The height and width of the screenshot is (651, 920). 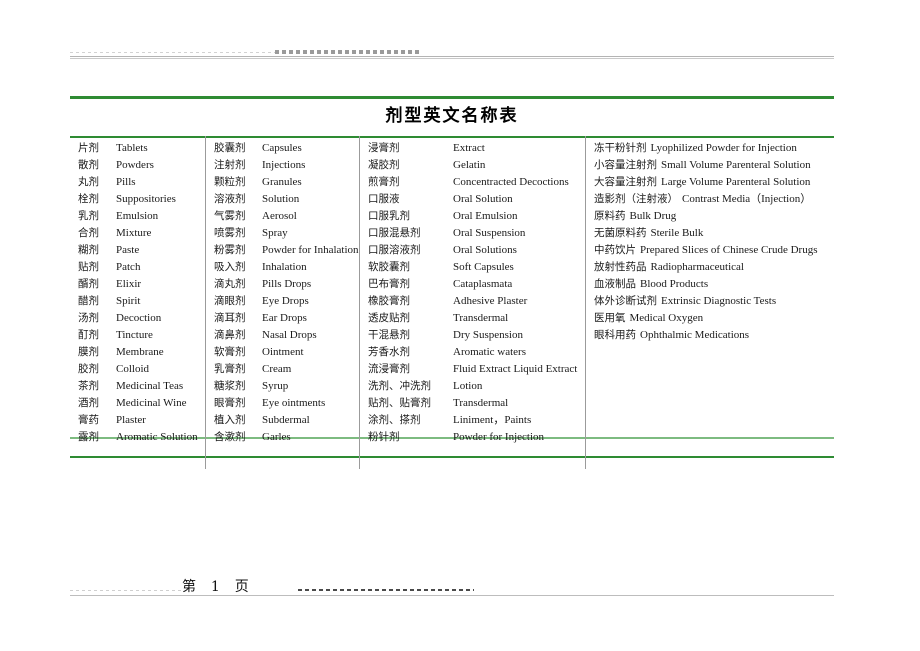 I want to click on term-chinese: 凝胶剂, so click(x=384, y=165).